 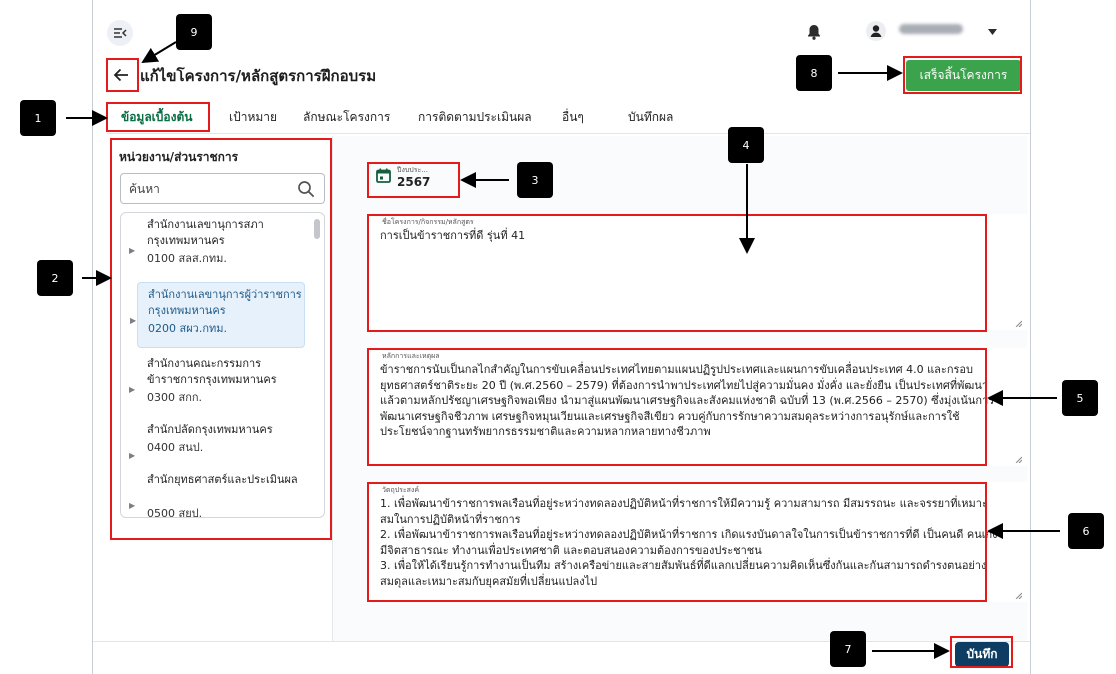 What do you see at coordinates (55, 278) in the screenshot?
I see `annotation-marker-2: 2` at bounding box center [55, 278].